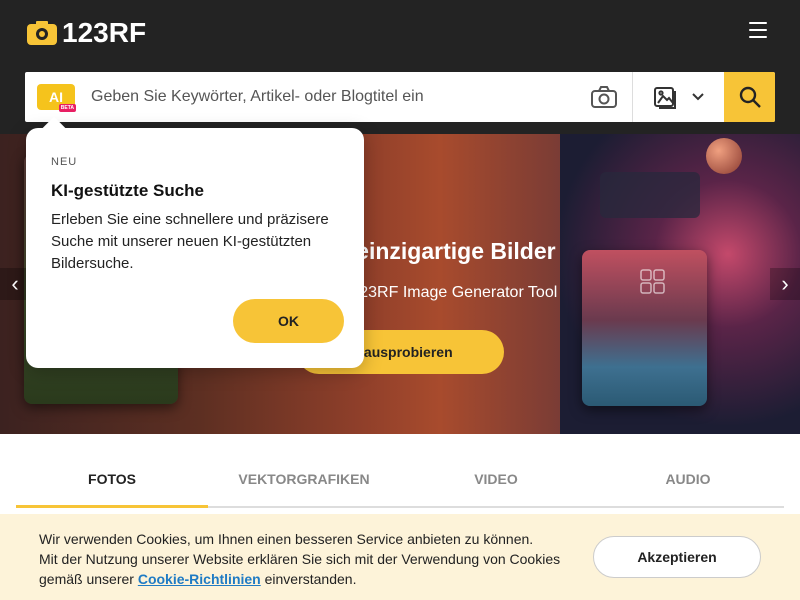 Image resolution: width=800 pixels, height=600 pixels. Describe the element at coordinates (104, 32) in the screenshot. I see `logo-text: 123RF` at that location.